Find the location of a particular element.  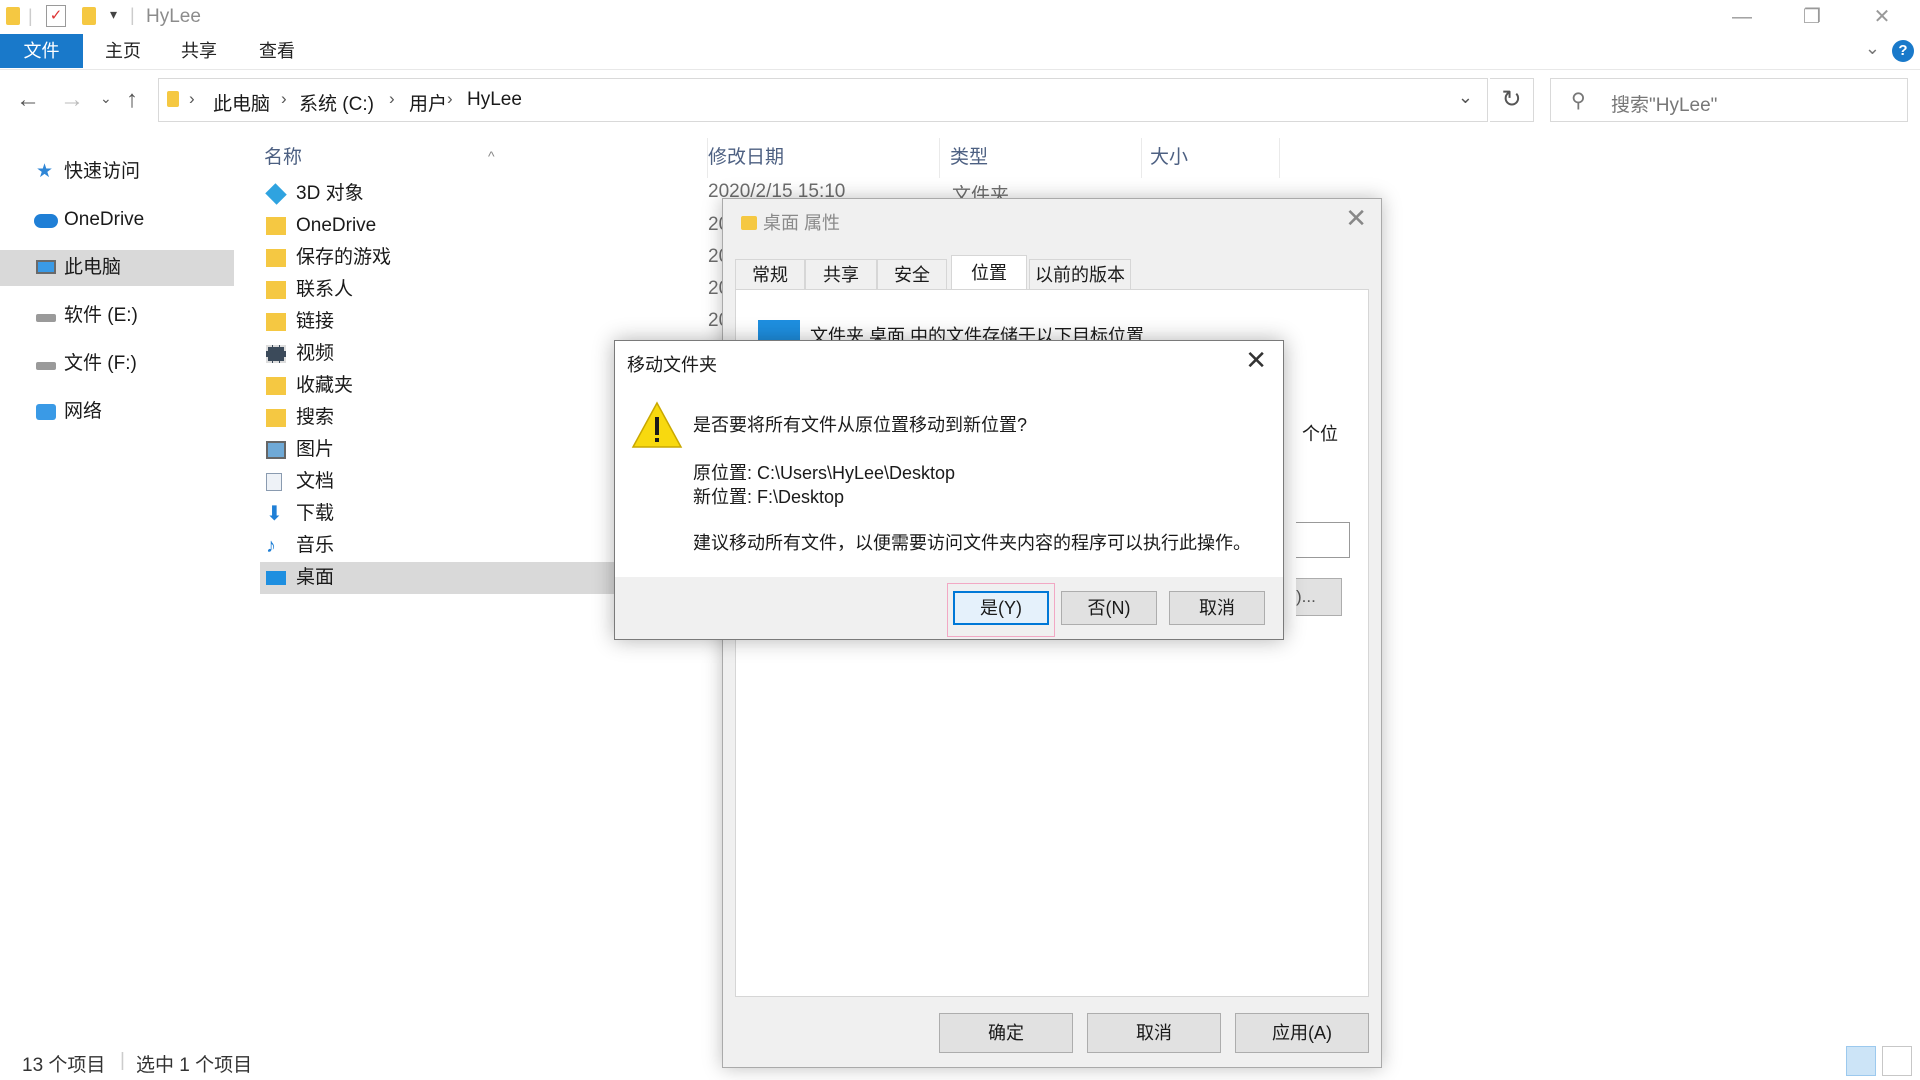

location-folder-icon is located at coordinates (173, 101).